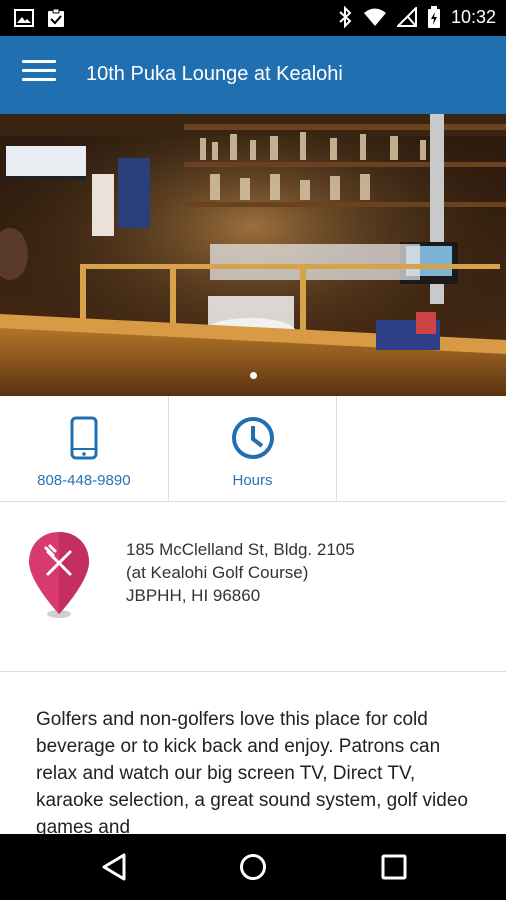 Image resolution: width=506 pixels, height=900 pixels. I want to click on app-bar: 10th Puka Lounge at Kealohi, so click(253, 75).